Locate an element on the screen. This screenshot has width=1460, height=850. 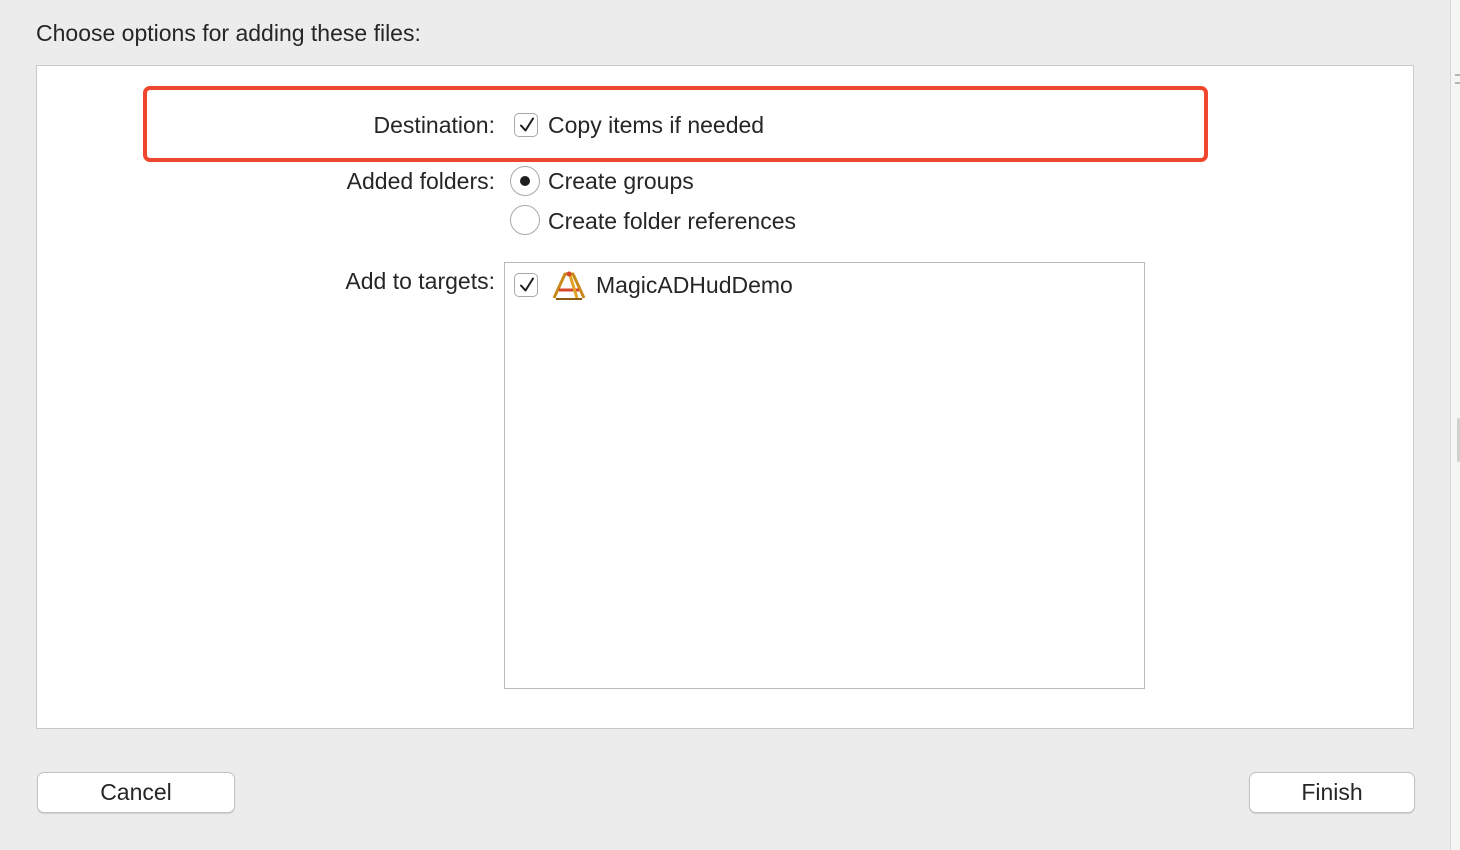
cancel-button: Cancel is located at coordinates (136, 792).